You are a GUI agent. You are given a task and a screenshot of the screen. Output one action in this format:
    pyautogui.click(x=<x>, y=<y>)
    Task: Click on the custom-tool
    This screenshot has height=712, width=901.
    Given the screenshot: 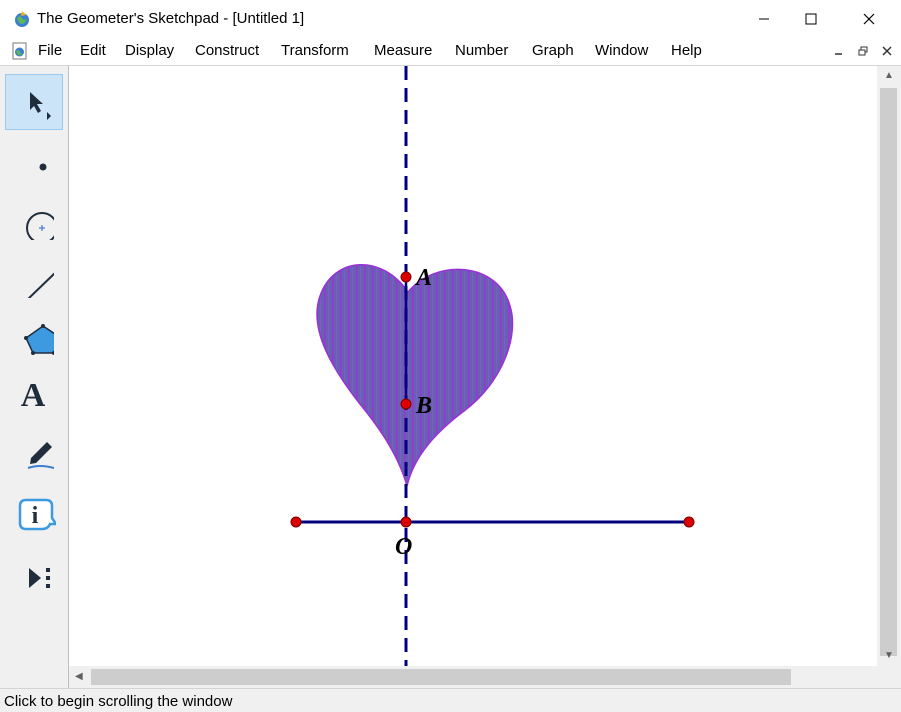 What is the action you would take?
    pyautogui.click(x=34, y=572)
    